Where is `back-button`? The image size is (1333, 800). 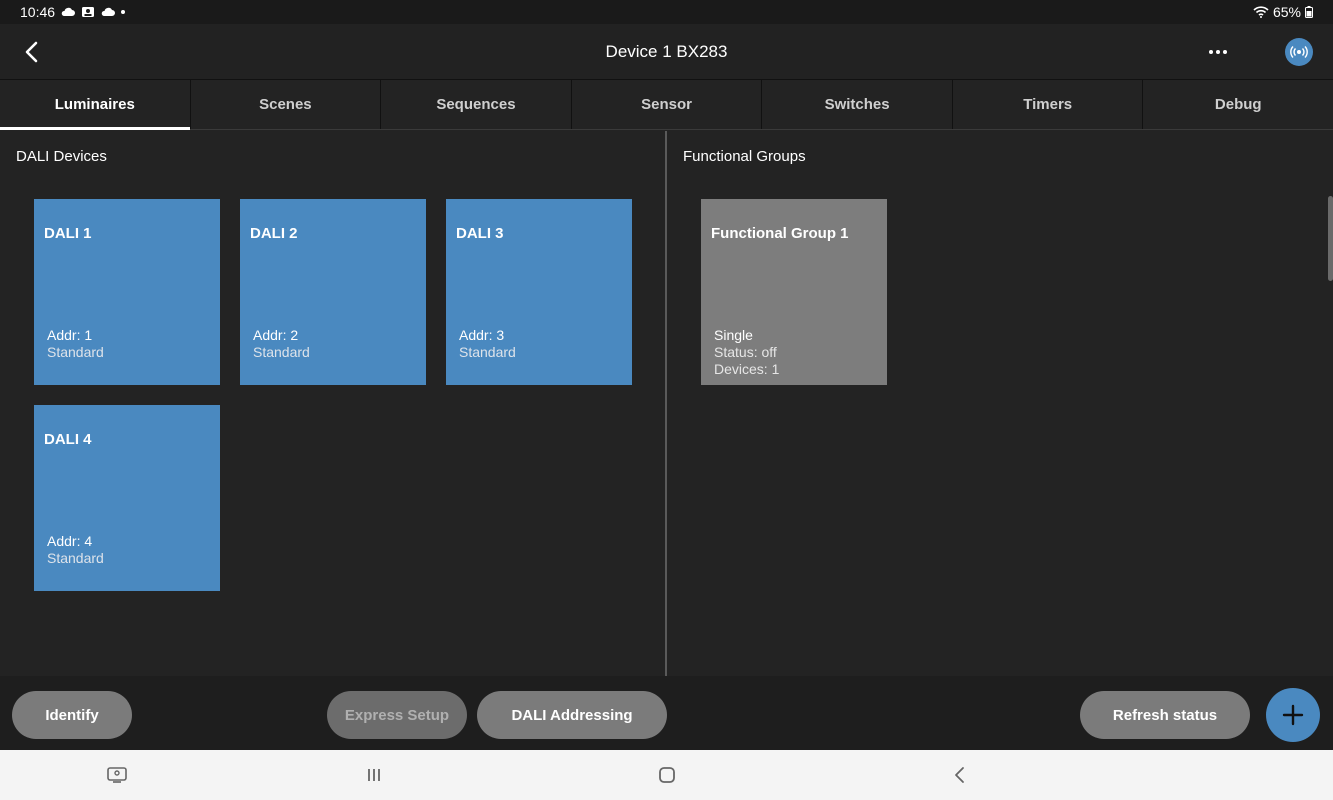
back-button is located at coordinates (32, 52).